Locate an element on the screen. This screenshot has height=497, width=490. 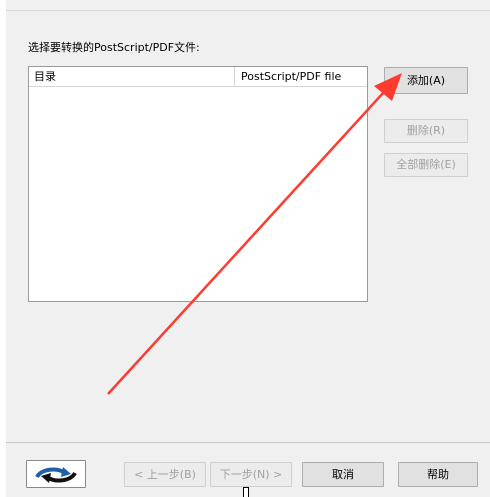
column-header-directory: 目录 is located at coordinates (131, 76).